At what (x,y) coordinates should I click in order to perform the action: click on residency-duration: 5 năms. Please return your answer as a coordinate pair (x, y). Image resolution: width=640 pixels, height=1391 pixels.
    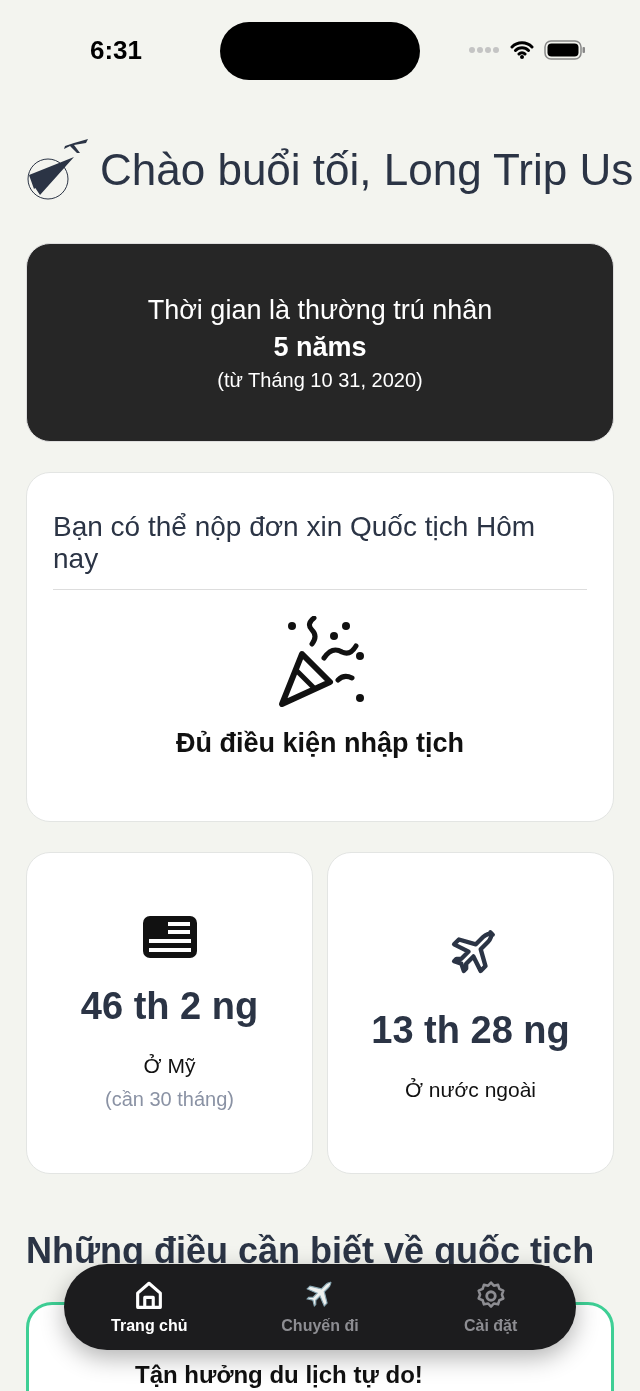
    Looking at the image, I should click on (320, 347).